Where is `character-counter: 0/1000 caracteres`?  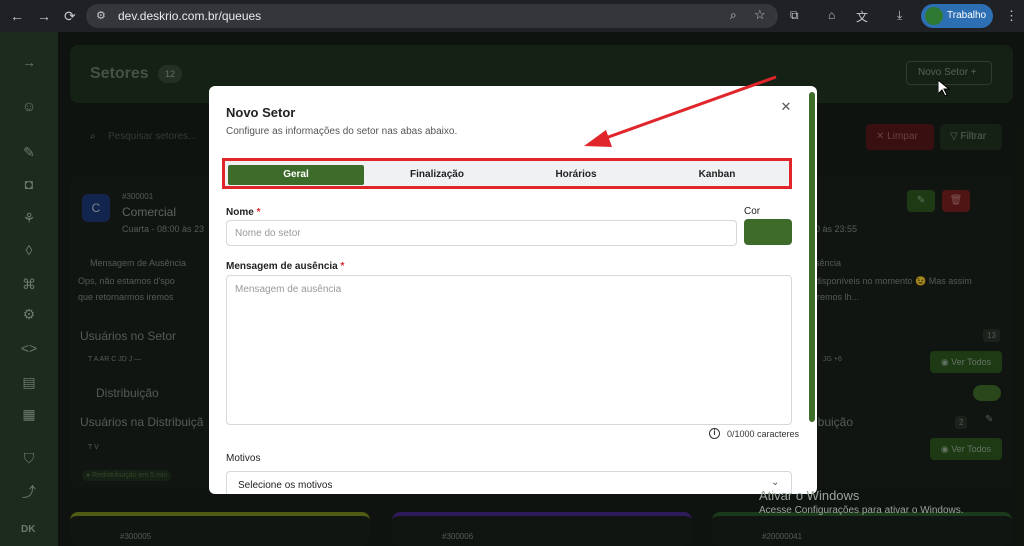 character-counter: 0/1000 caracteres is located at coordinates (763, 434).